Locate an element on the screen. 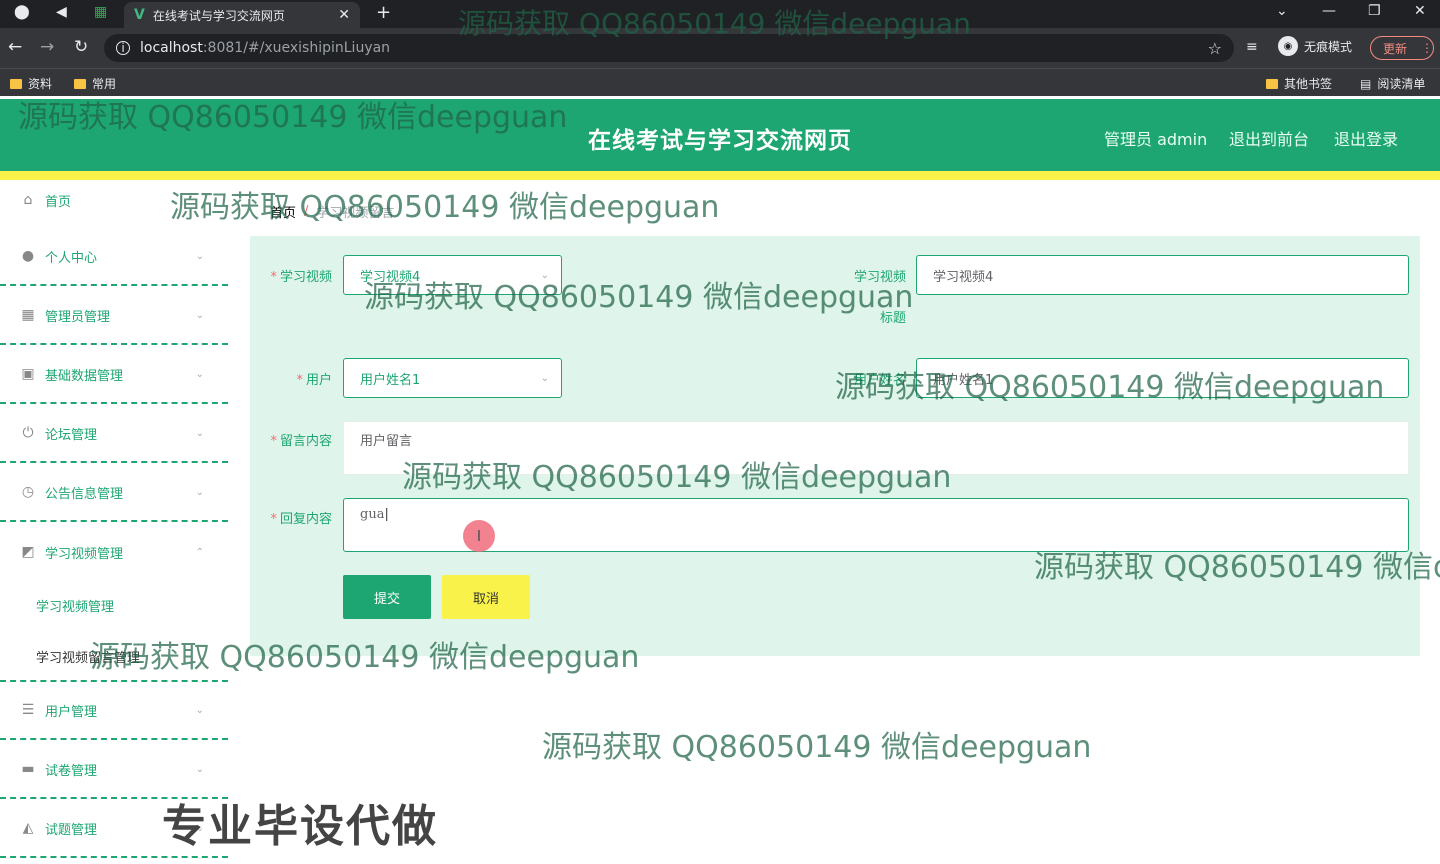  more-icon: ⋮ is located at coordinates (1427, 48).